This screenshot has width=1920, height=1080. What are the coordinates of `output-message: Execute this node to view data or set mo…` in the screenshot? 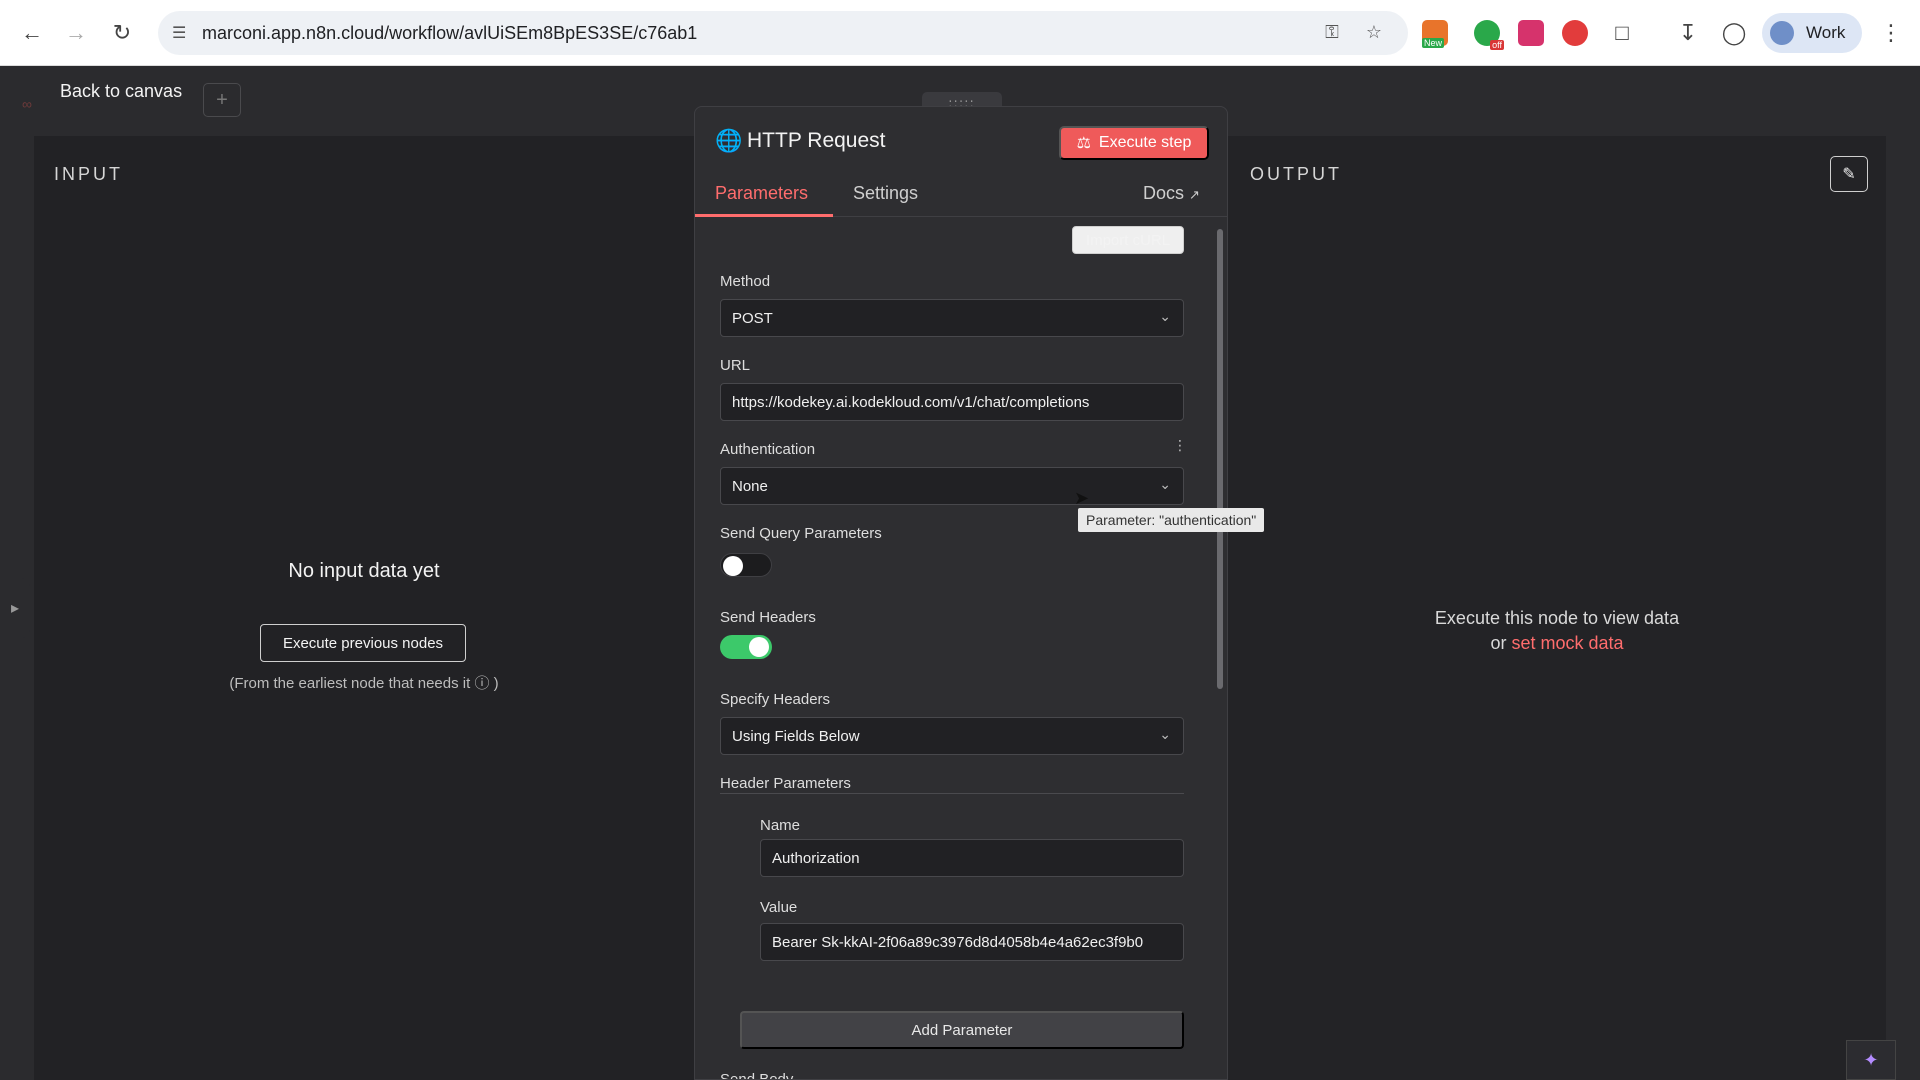 It's located at (1557, 631).